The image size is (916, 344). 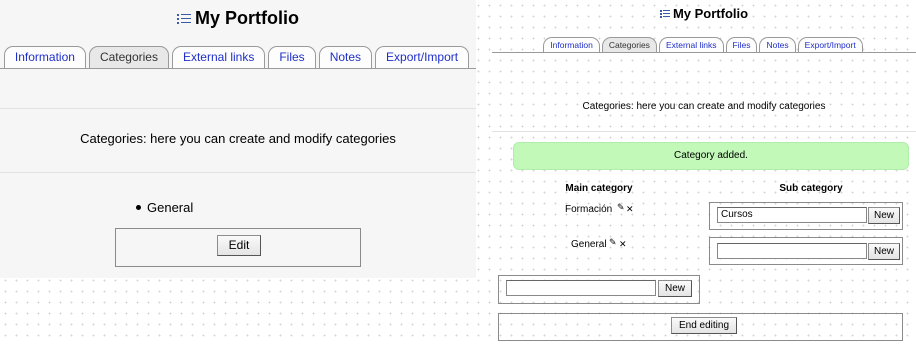 What do you see at coordinates (675, 288) in the screenshot?
I see `new-main-category-button: New` at bounding box center [675, 288].